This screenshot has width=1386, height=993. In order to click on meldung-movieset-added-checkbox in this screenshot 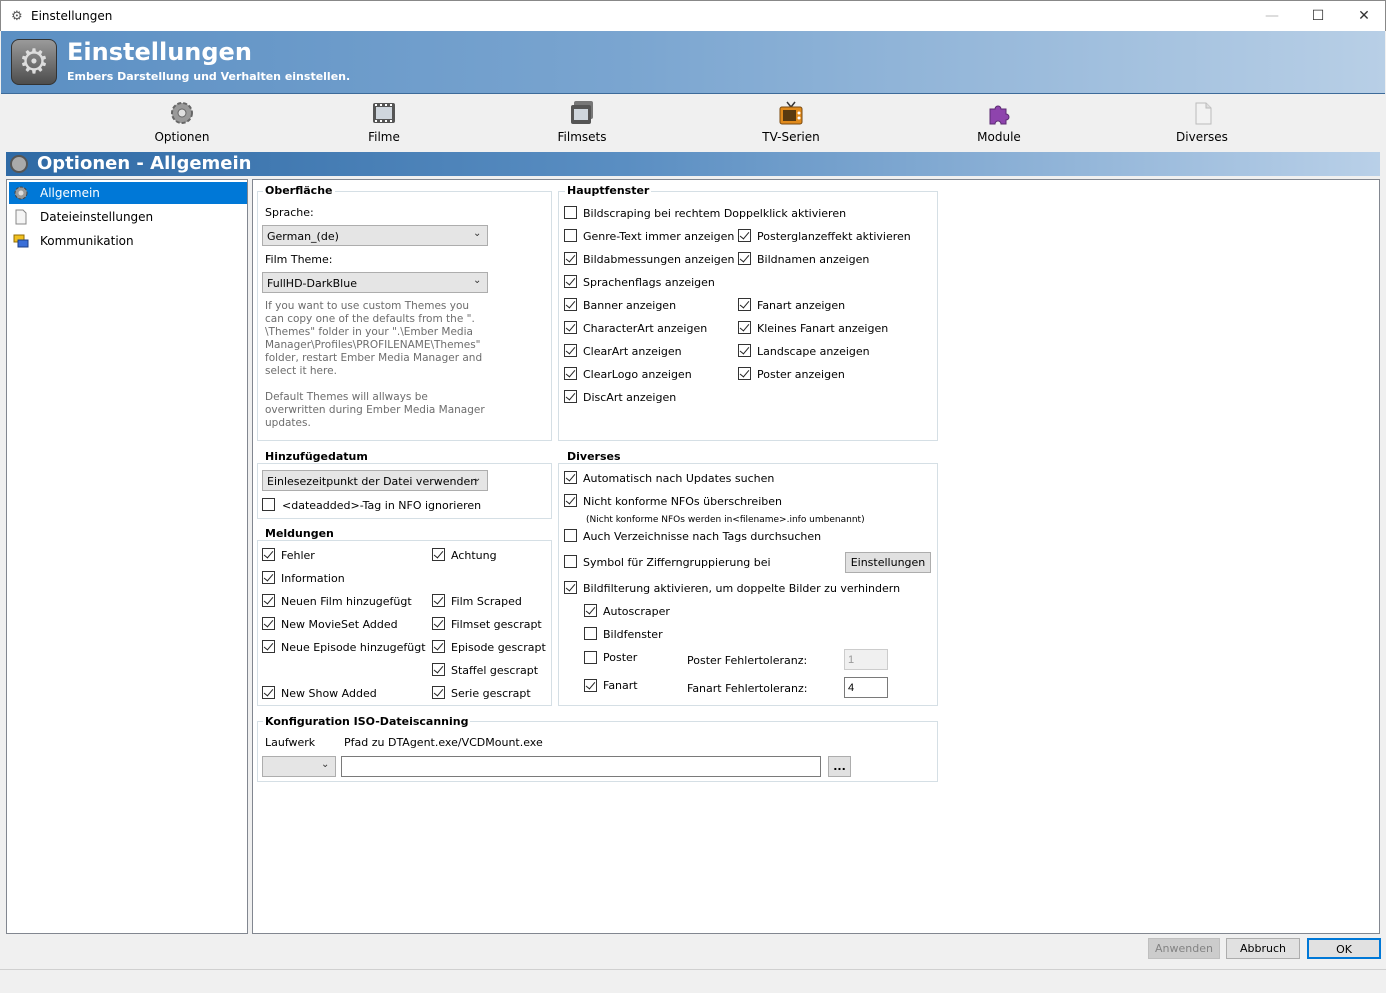, I will do `click(268, 623)`.